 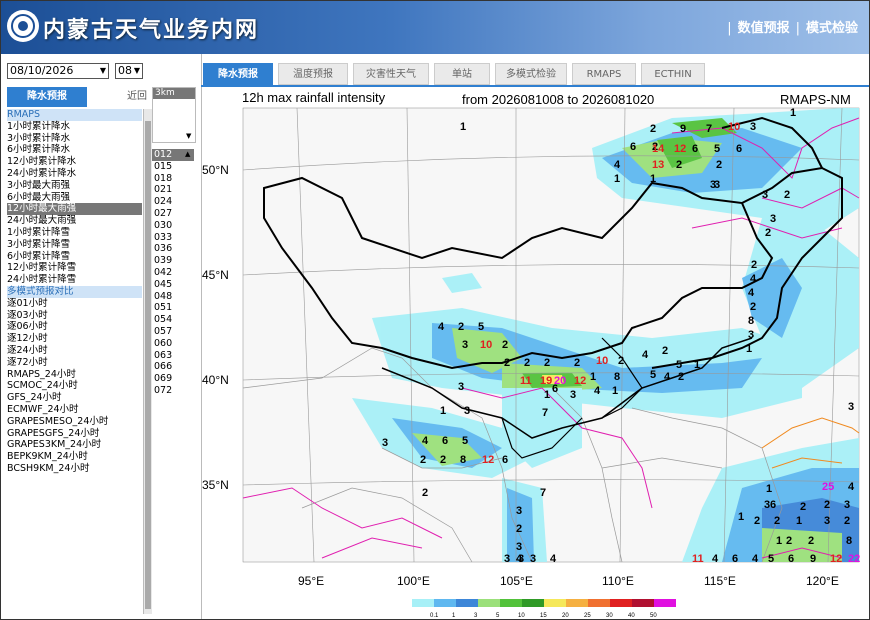 What do you see at coordinates (74, 469) in the screenshot?
I see `product-list-item: BCSH9KM_24小时` at bounding box center [74, 469].